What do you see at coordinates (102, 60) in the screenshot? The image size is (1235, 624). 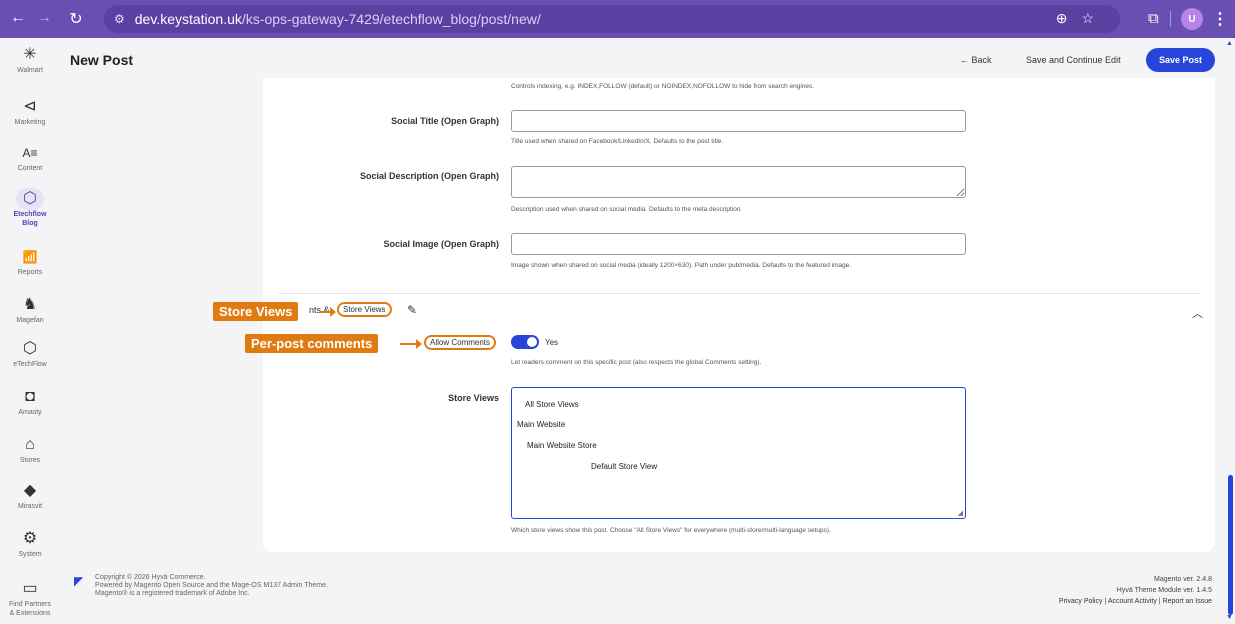 I see `page-title: New Post` at bounding box center [102, 60].